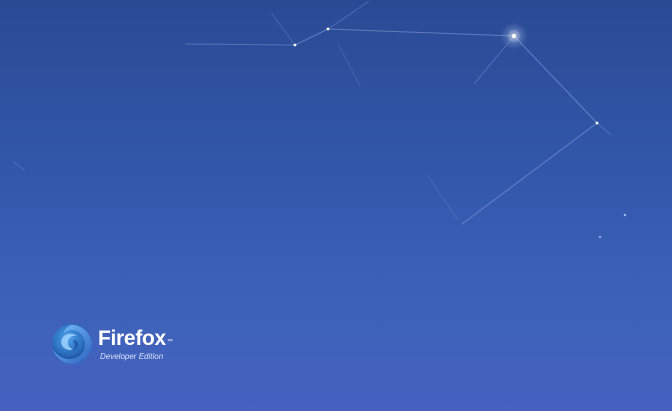 The height and width of the screenshot is (411, 672). Describe the element at coordinates (132, 356) in the screenshot. I see `brand-edition: Developer Edition` at that location.